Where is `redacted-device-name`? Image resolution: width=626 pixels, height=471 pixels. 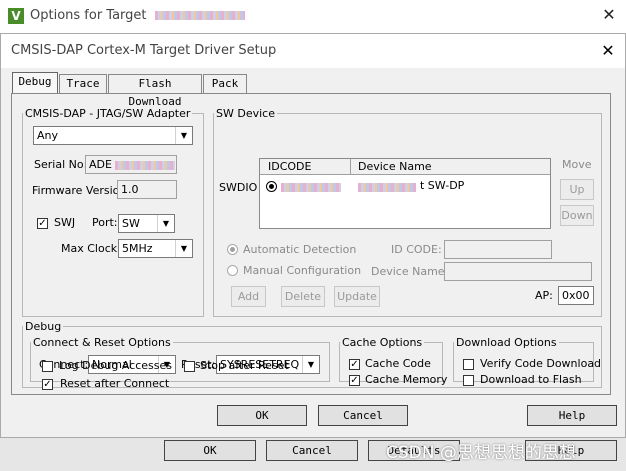 redacted-device-name is located at coordinates (387, 187).